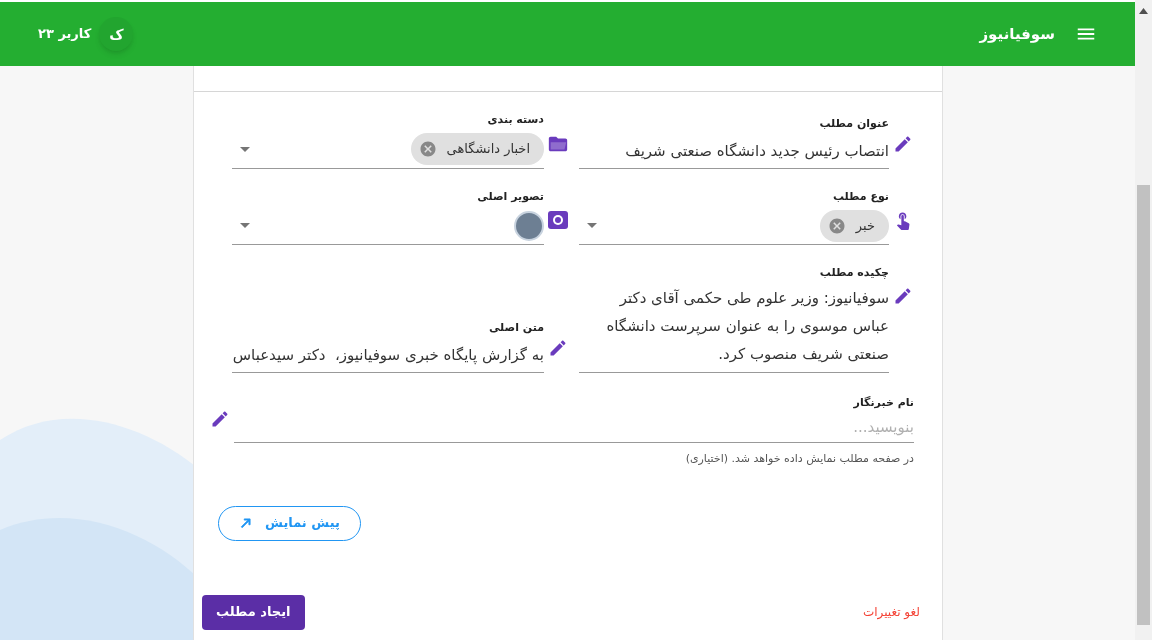  Describe the element at coordinates (1017, 34) in the screenshot. I see `app-title: سوفیانیوز` at that location.